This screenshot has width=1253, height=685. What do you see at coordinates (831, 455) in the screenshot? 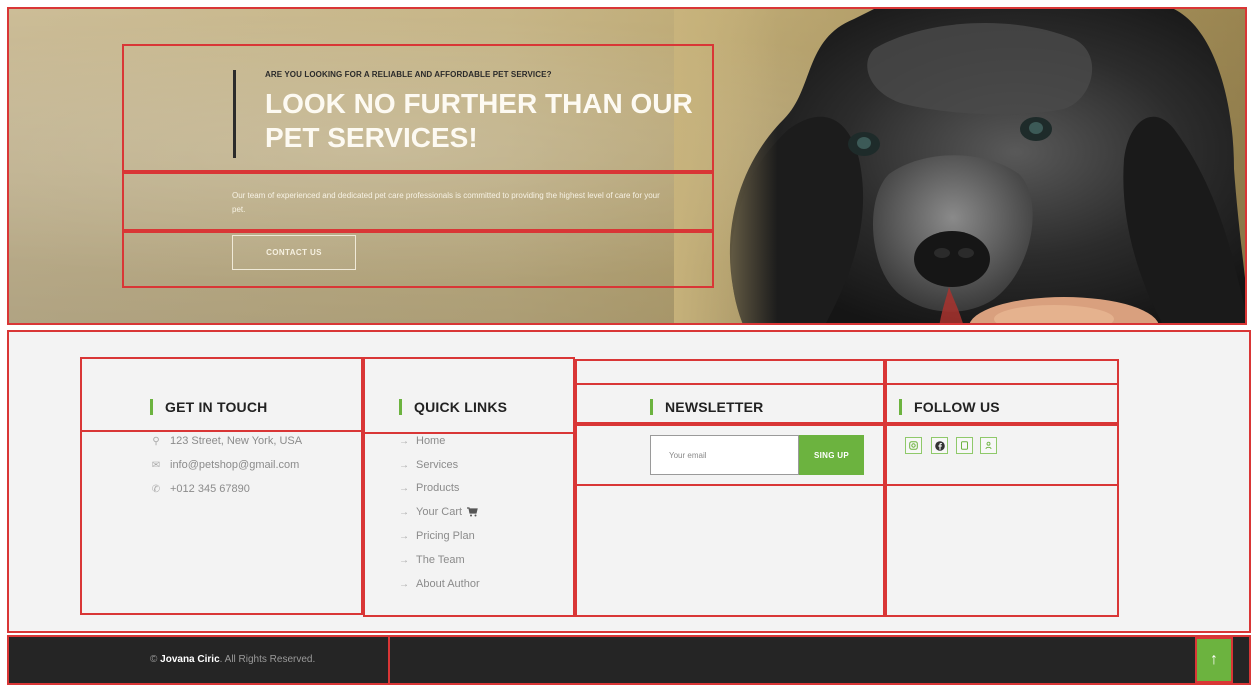
I see `sign-up-button: SING UP` at bounding box center [831, 455].